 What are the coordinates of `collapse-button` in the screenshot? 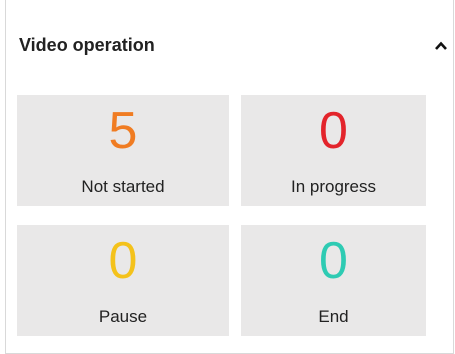 It's located at (441, 46).